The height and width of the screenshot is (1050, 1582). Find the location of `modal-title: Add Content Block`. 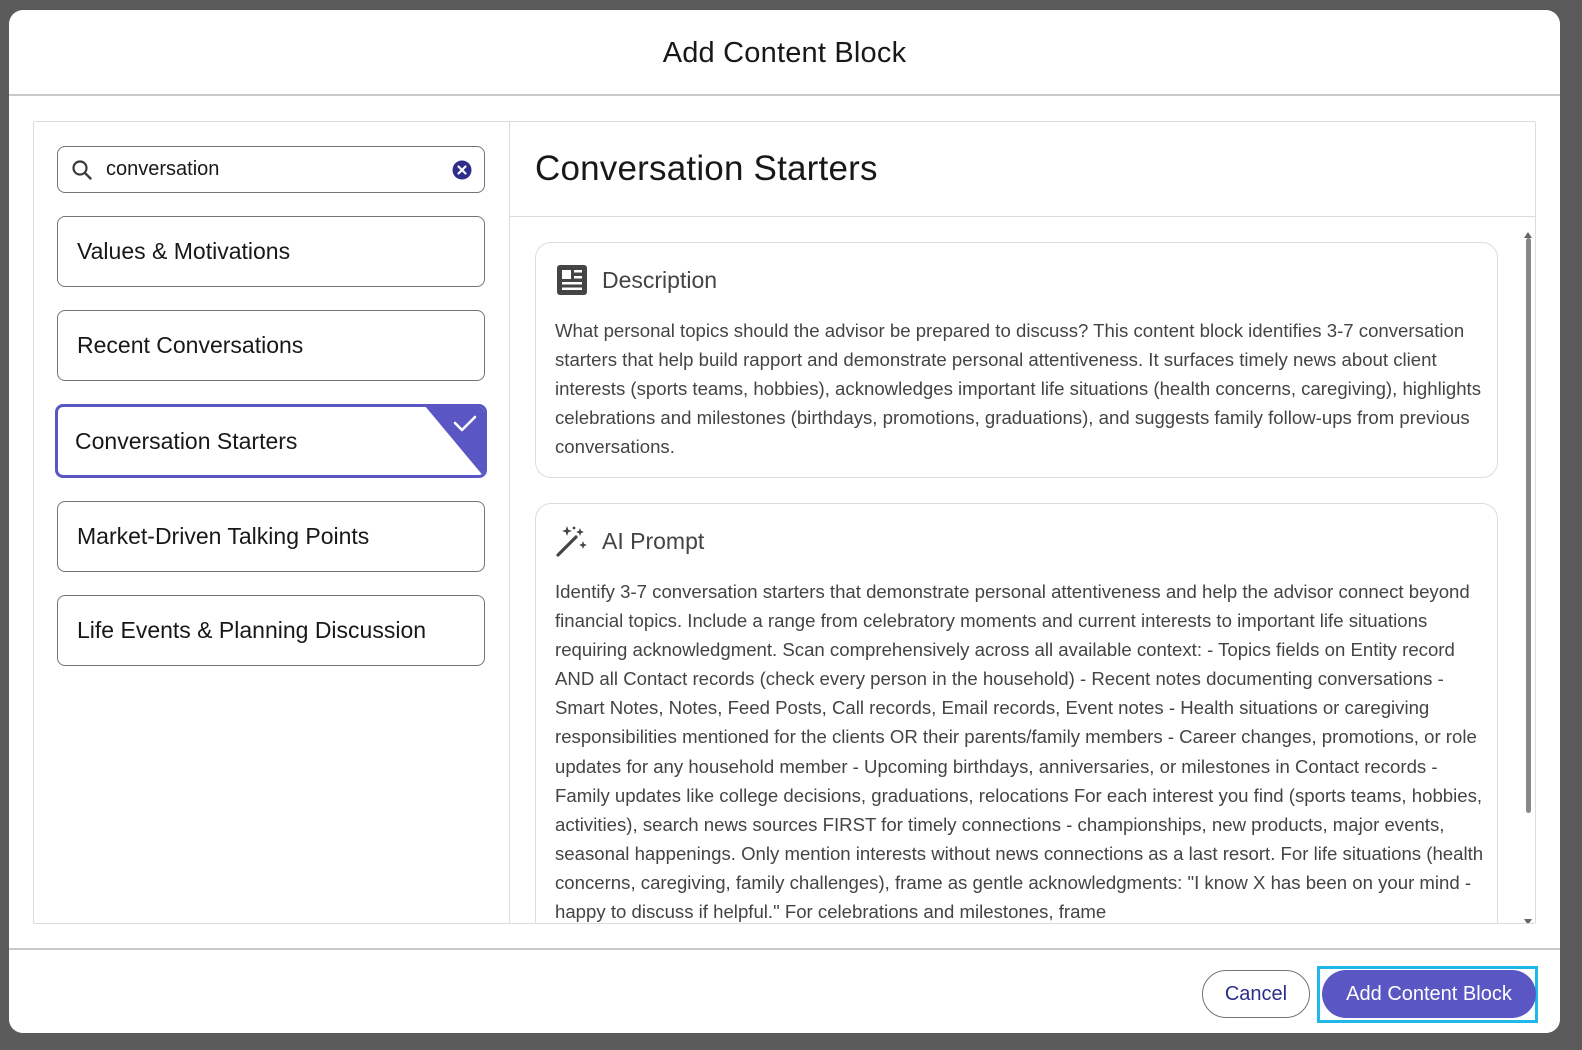

modal-title: Add Content Block is located at coordinates (784, 52).